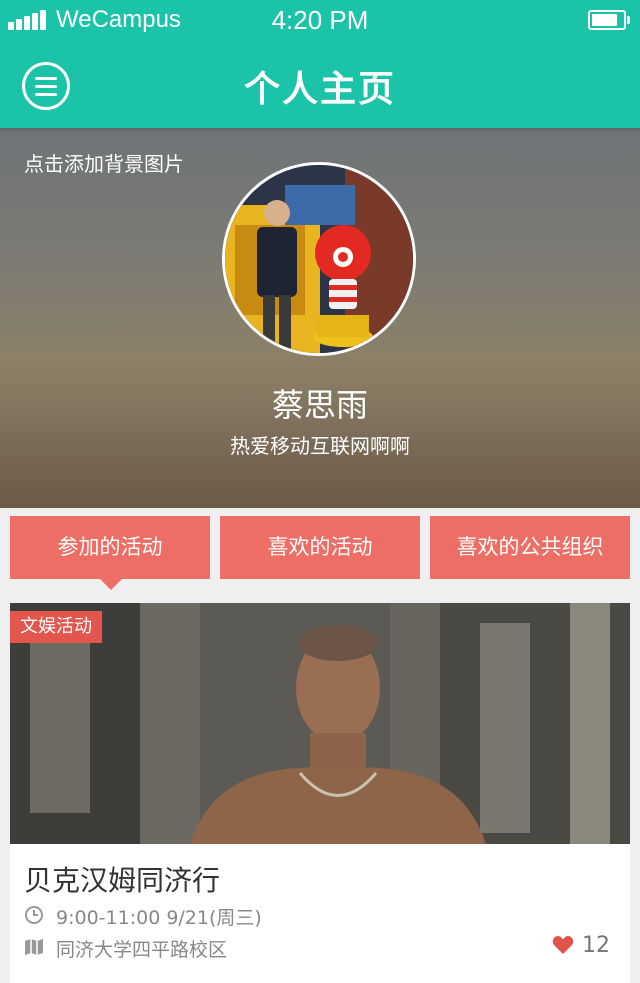 The width and height of the screenshot is (640, 983). Describe the element at coordinates (320, 547) in the screenshot. I see `tab-liked-activities: 喜欢的活动` at that location.